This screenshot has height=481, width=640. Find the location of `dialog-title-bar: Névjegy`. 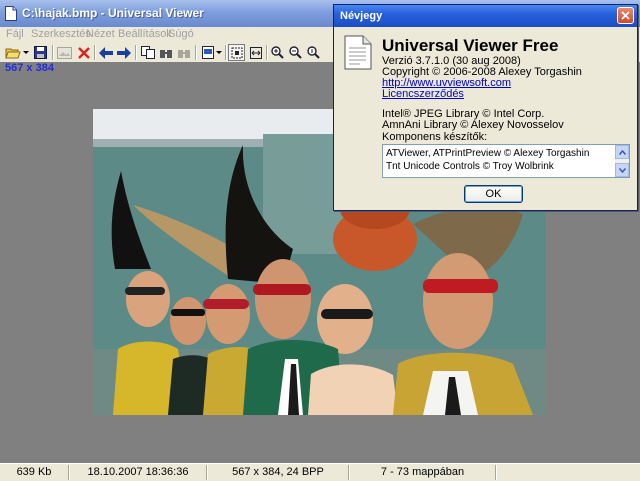

dialog-title-bar: Névjegy is located at coordinates (485, 16).